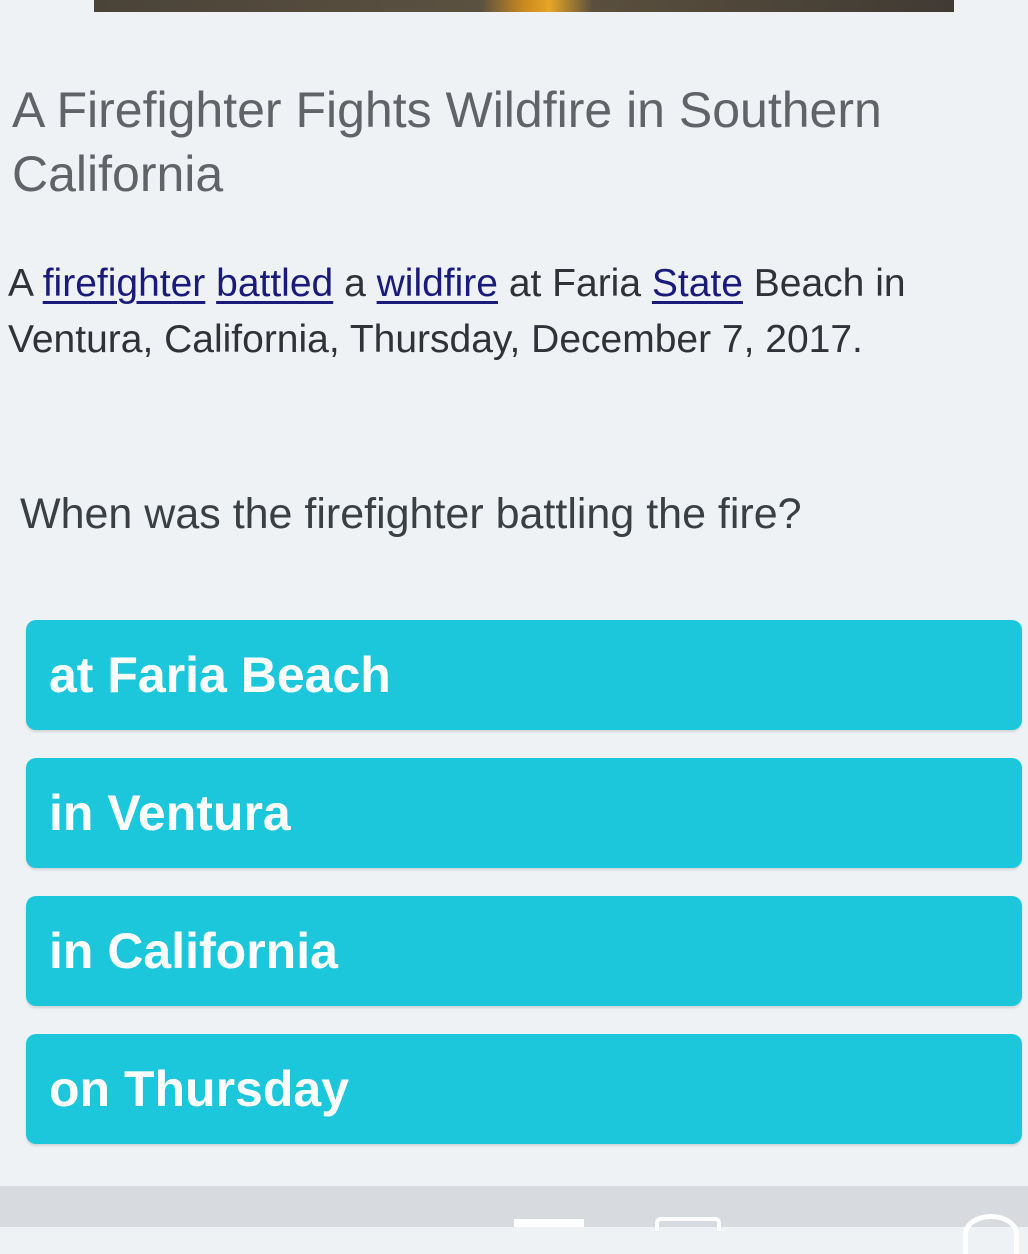 The image size is (1028, 1254). I want to click on answer-label: in California, so click(193, 951).